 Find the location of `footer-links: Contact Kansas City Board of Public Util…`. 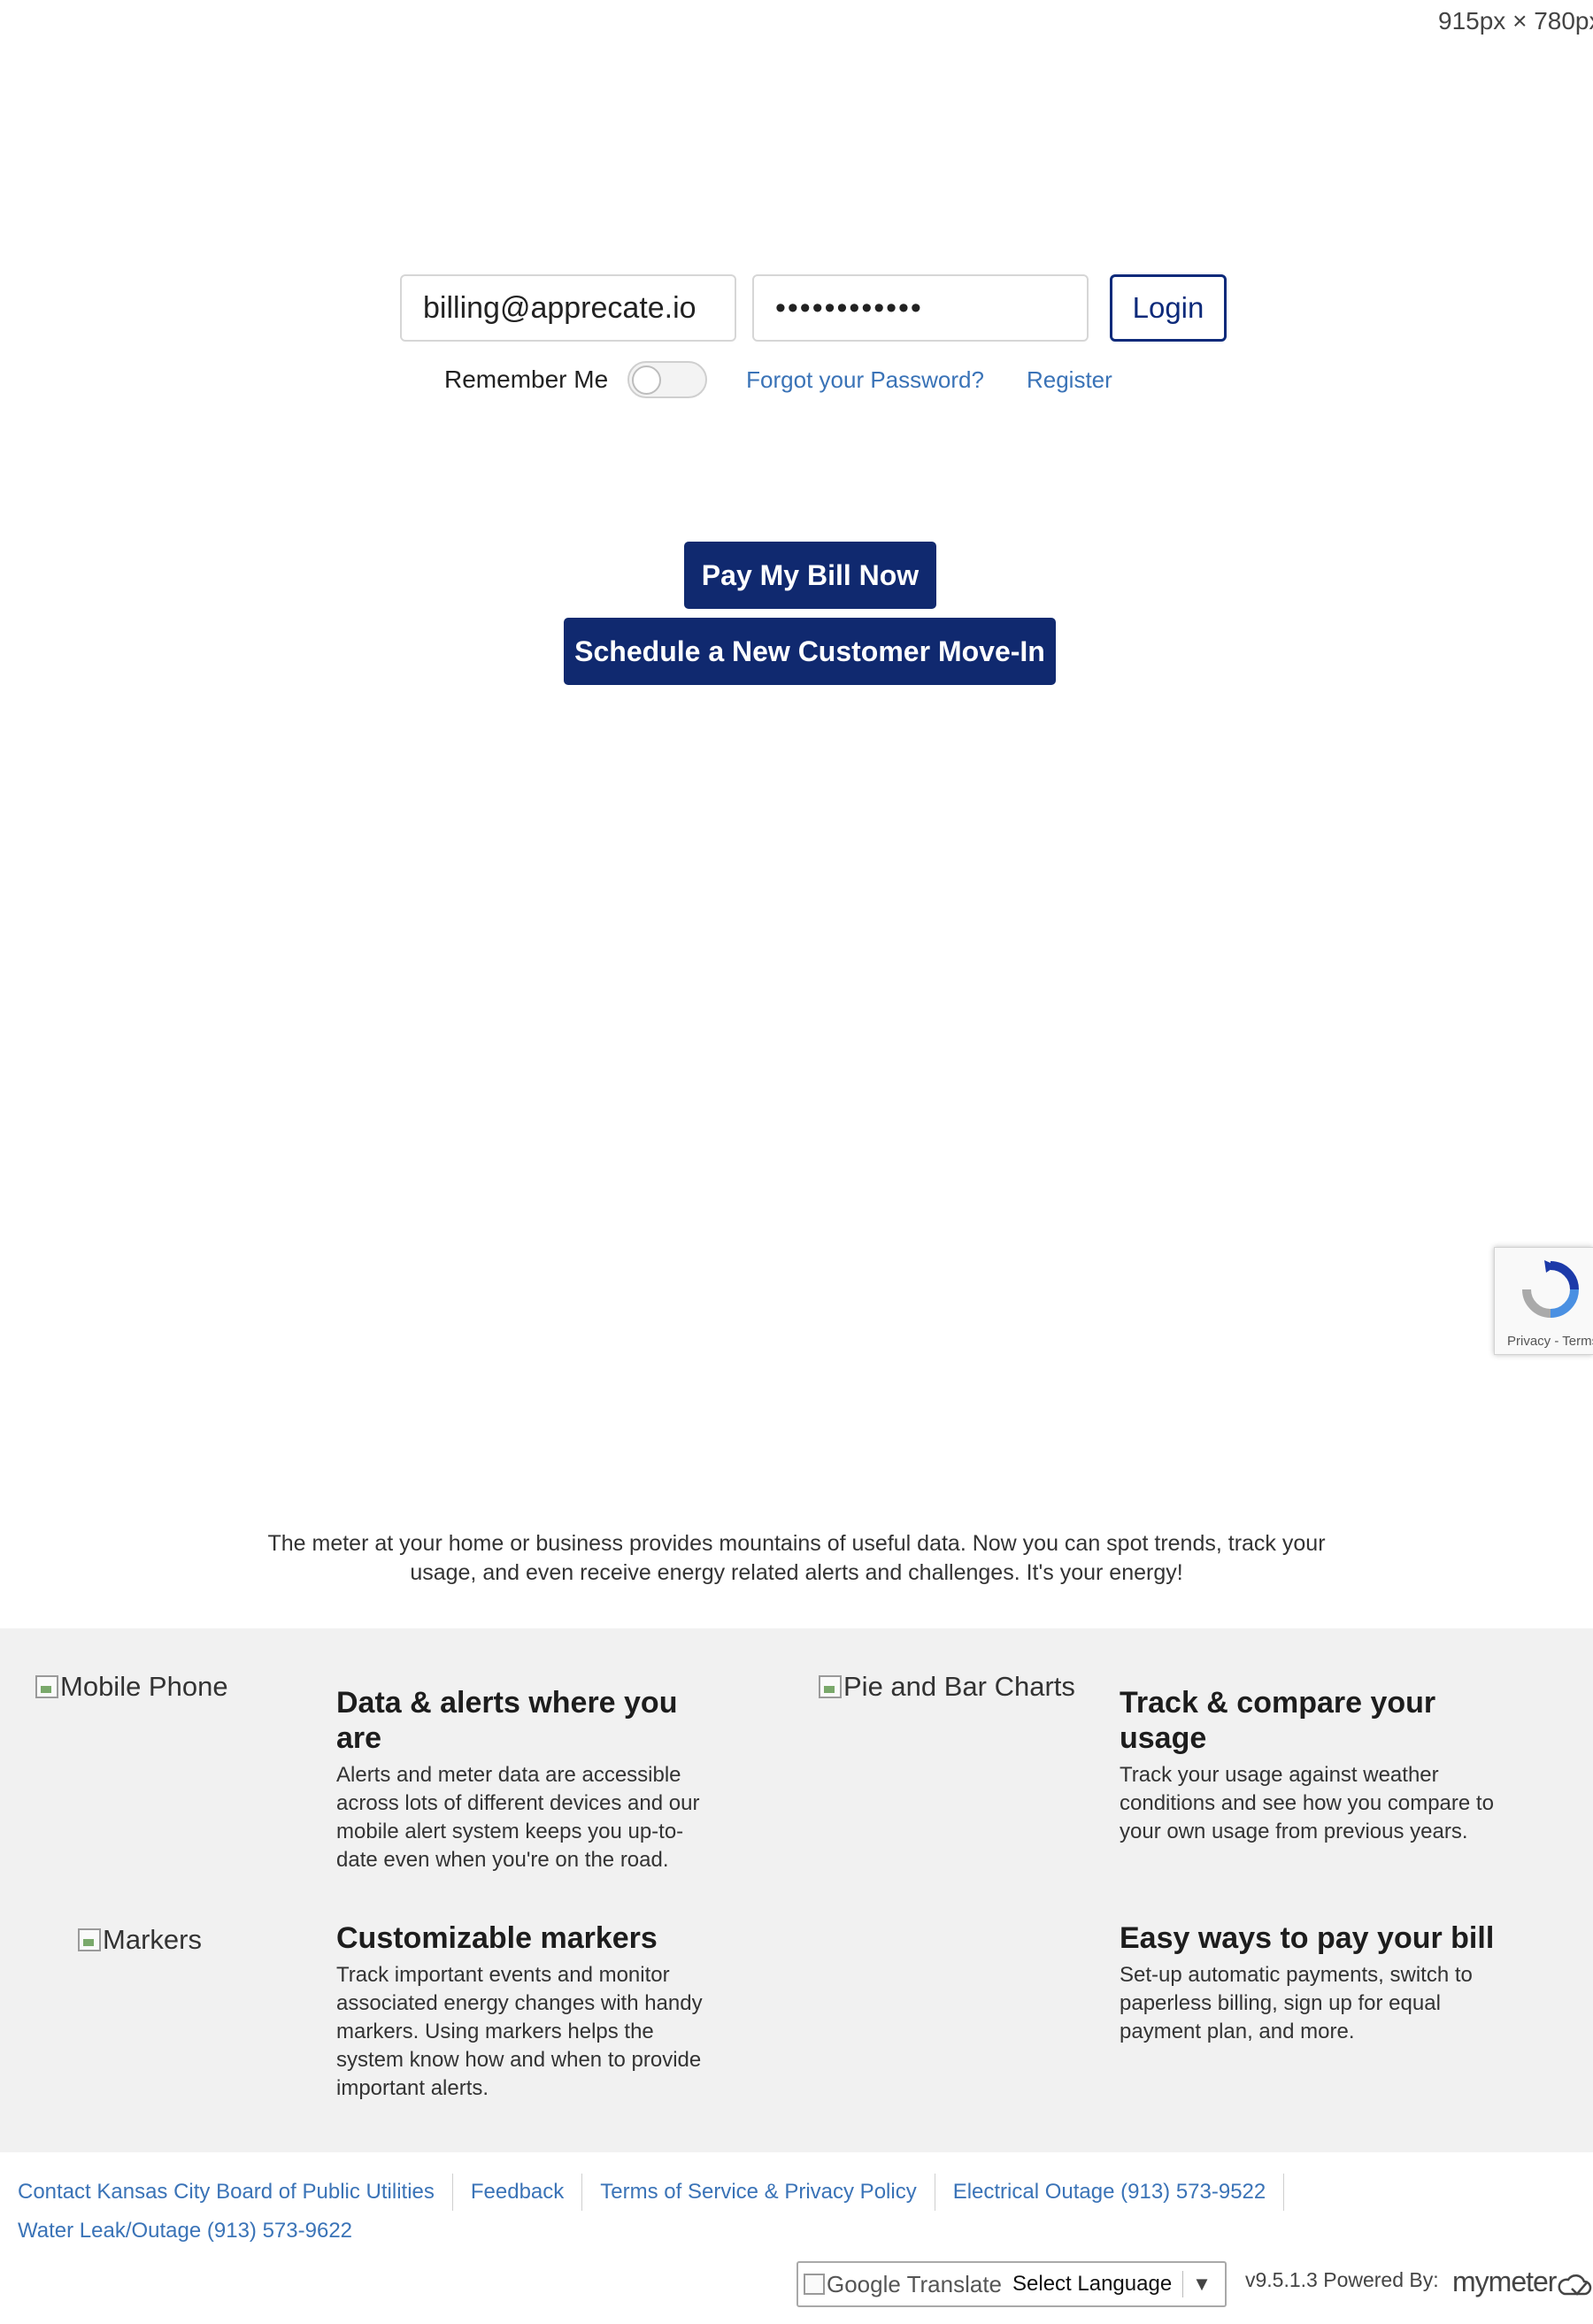

footer-links: Contact Kansas City Board of Public Util… is located at coordinates (796, 2212).